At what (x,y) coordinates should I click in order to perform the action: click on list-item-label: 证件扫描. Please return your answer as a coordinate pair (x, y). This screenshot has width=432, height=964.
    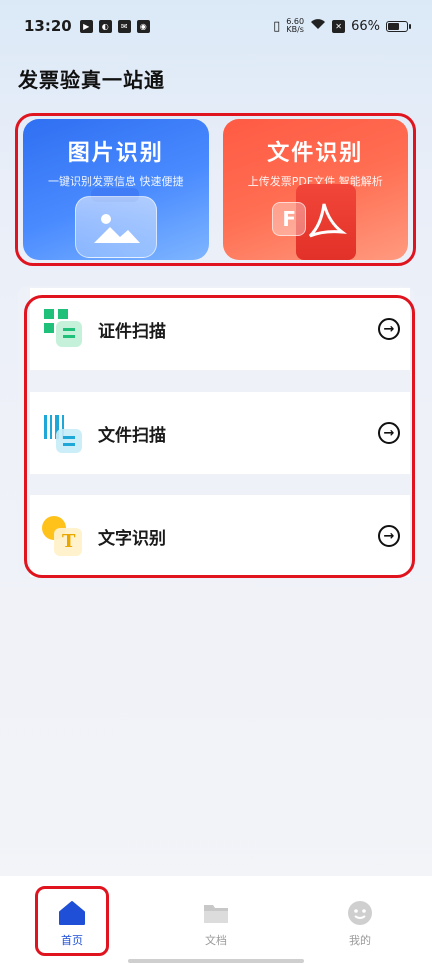
    Looking at the image, I should click on (132, 331).